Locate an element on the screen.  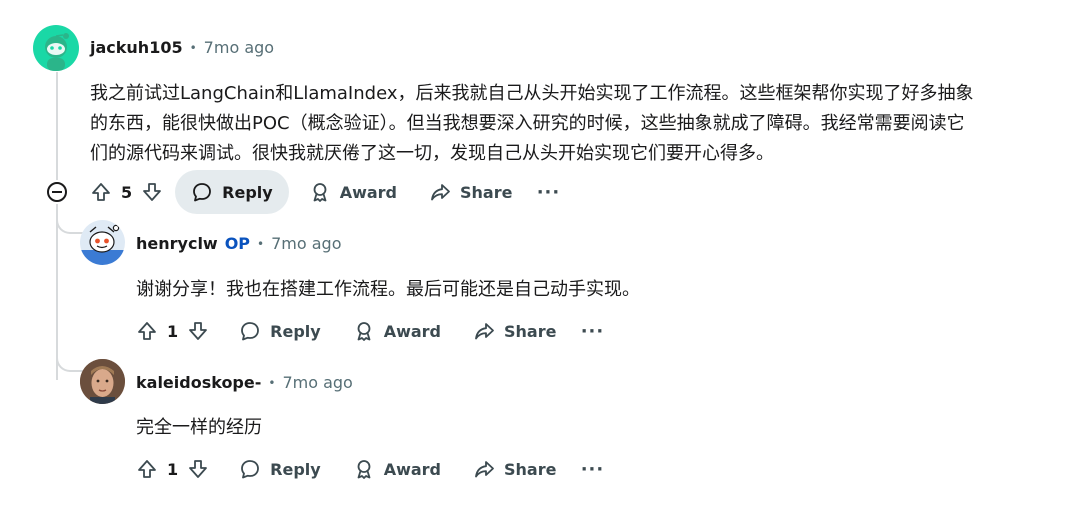
thread-line-main is located at coordinates (57, 126).